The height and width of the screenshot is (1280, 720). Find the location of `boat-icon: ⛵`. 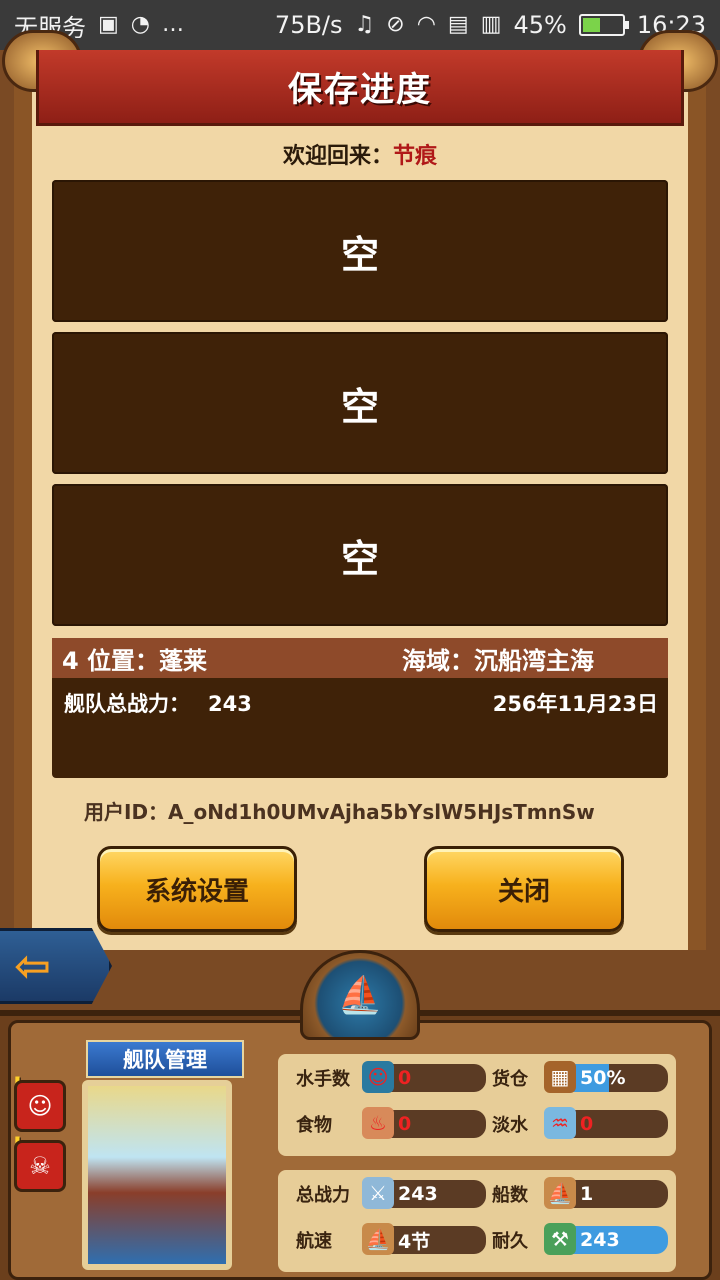

boat-icon: ⛵ is located at coordinates (560, 1193).